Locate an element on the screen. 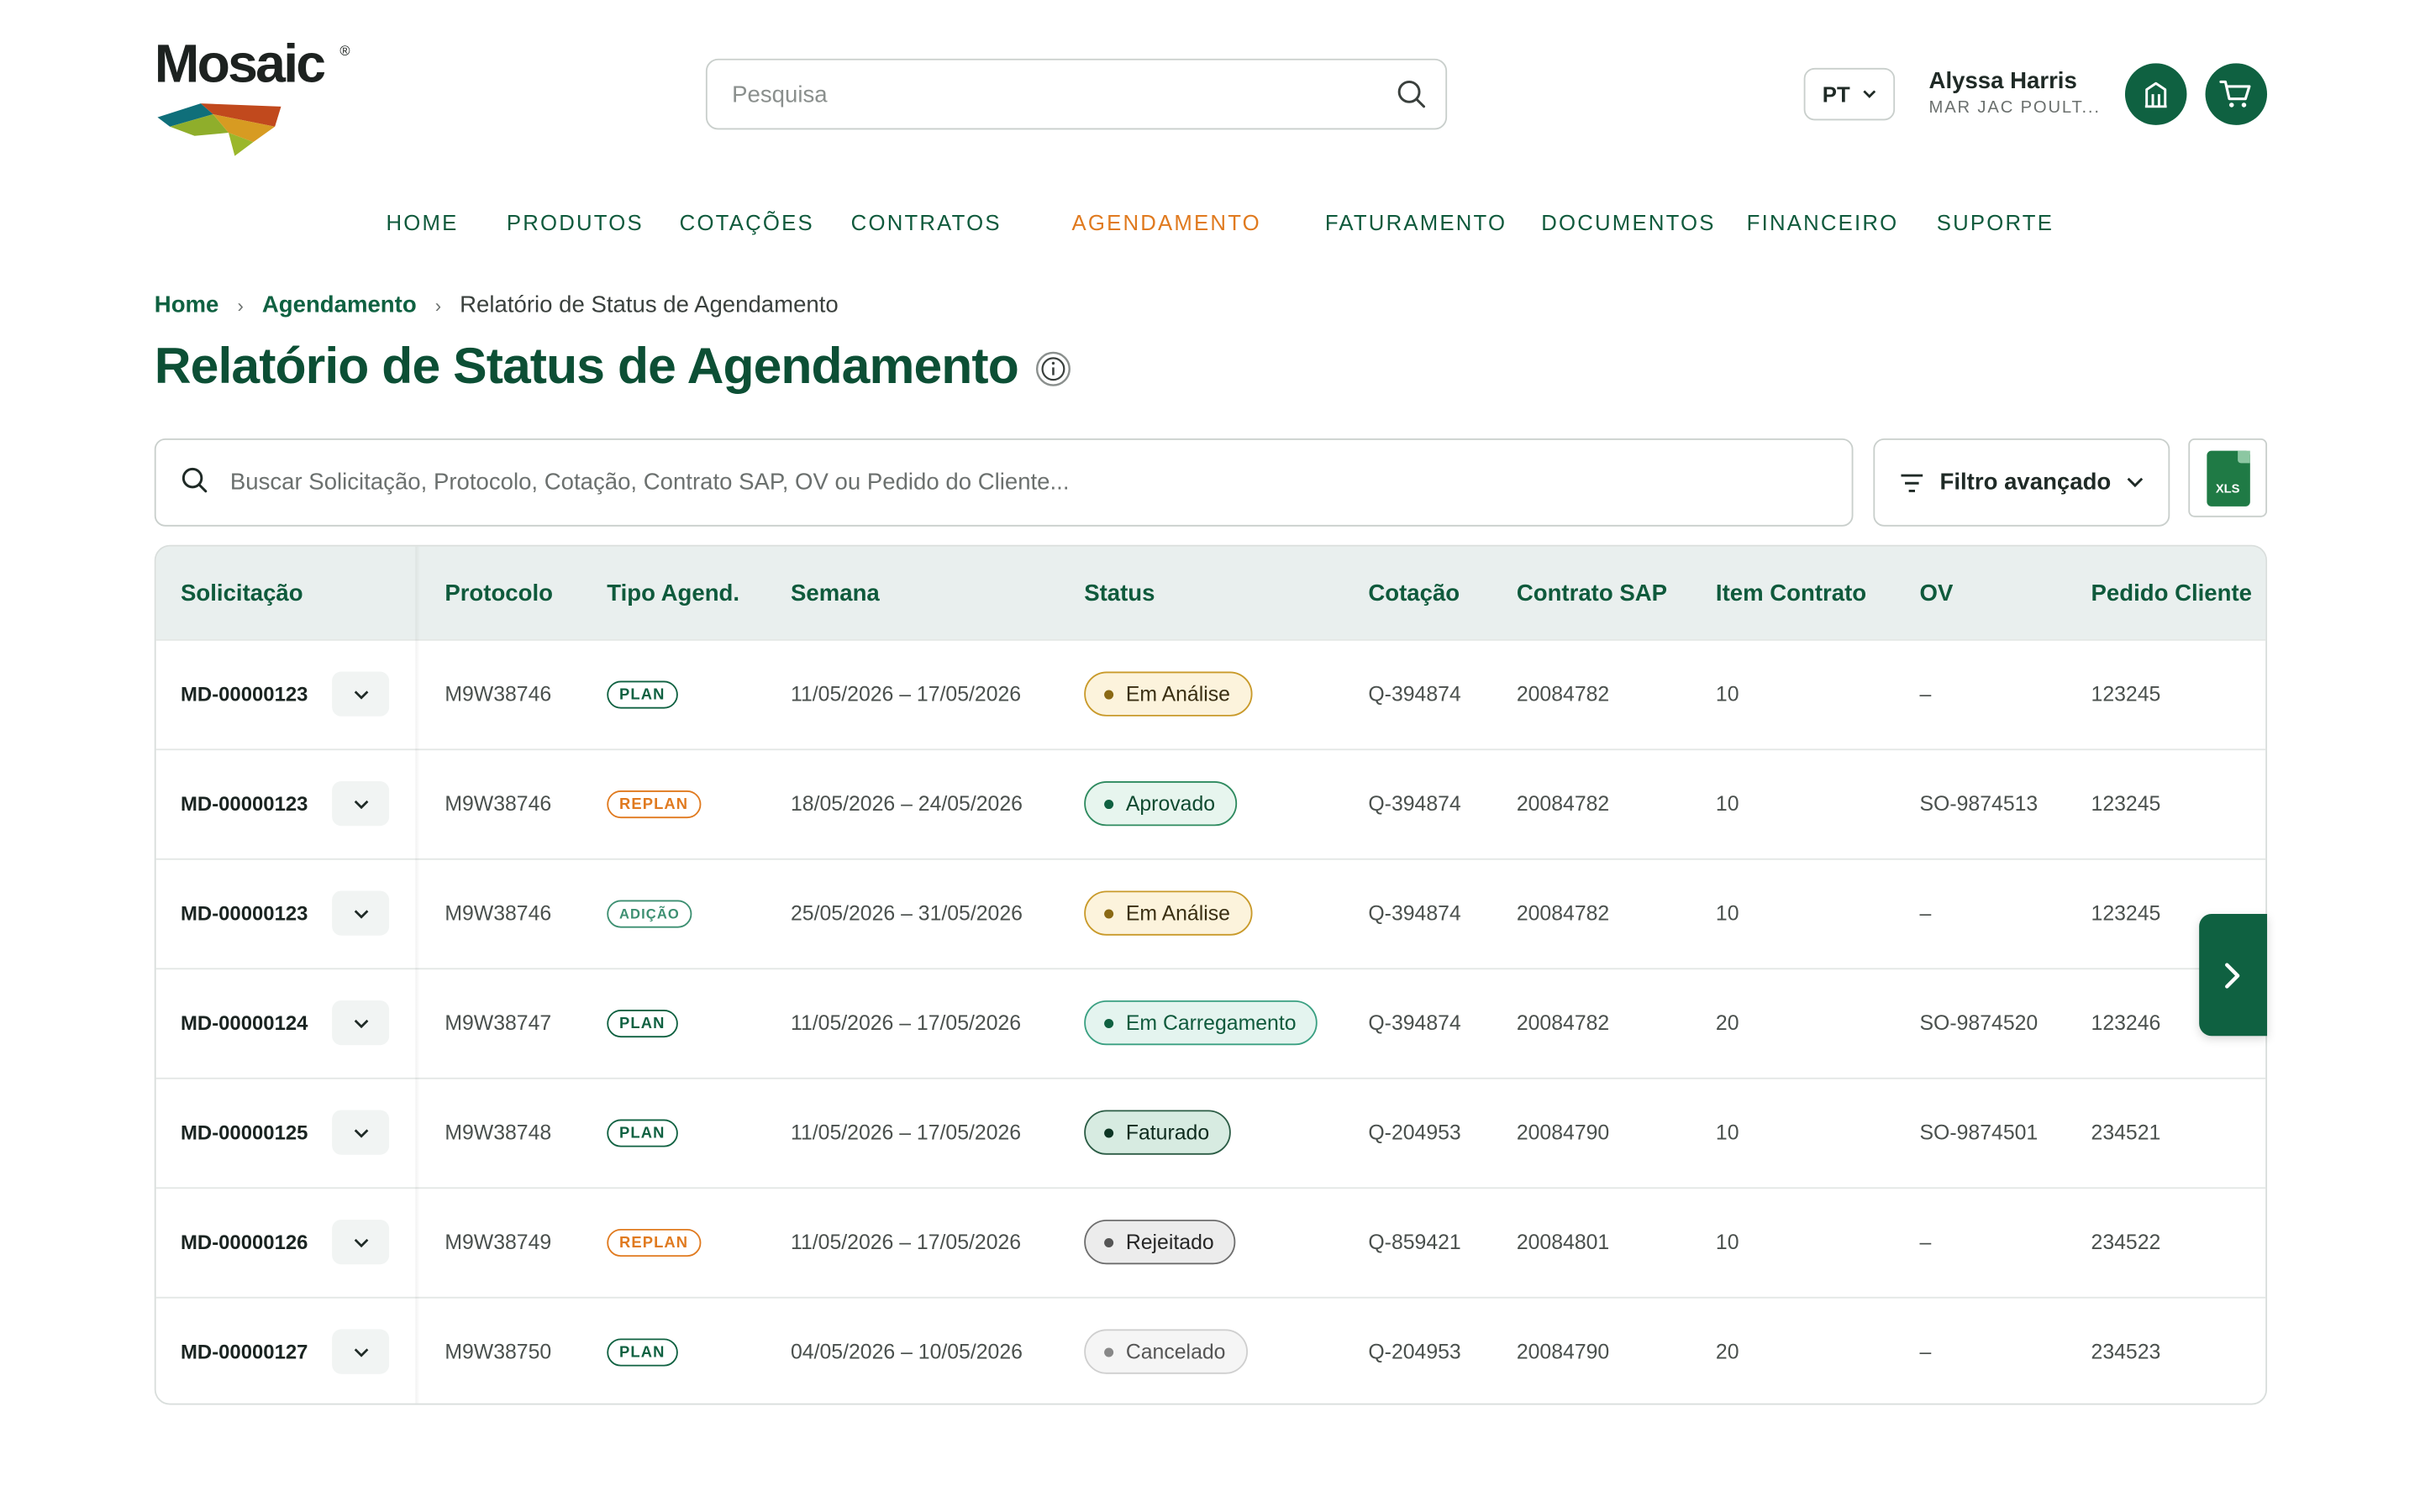  cell-ov: SO-9874520 is located at coordinates (1979, 1023).